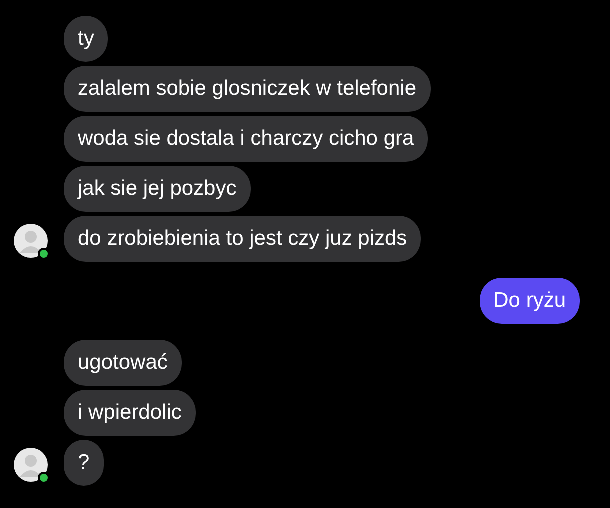  Describe the element at coordinates (130, 413) in the screenshot. I see `message-bubble: i wpierdolic` at that location.